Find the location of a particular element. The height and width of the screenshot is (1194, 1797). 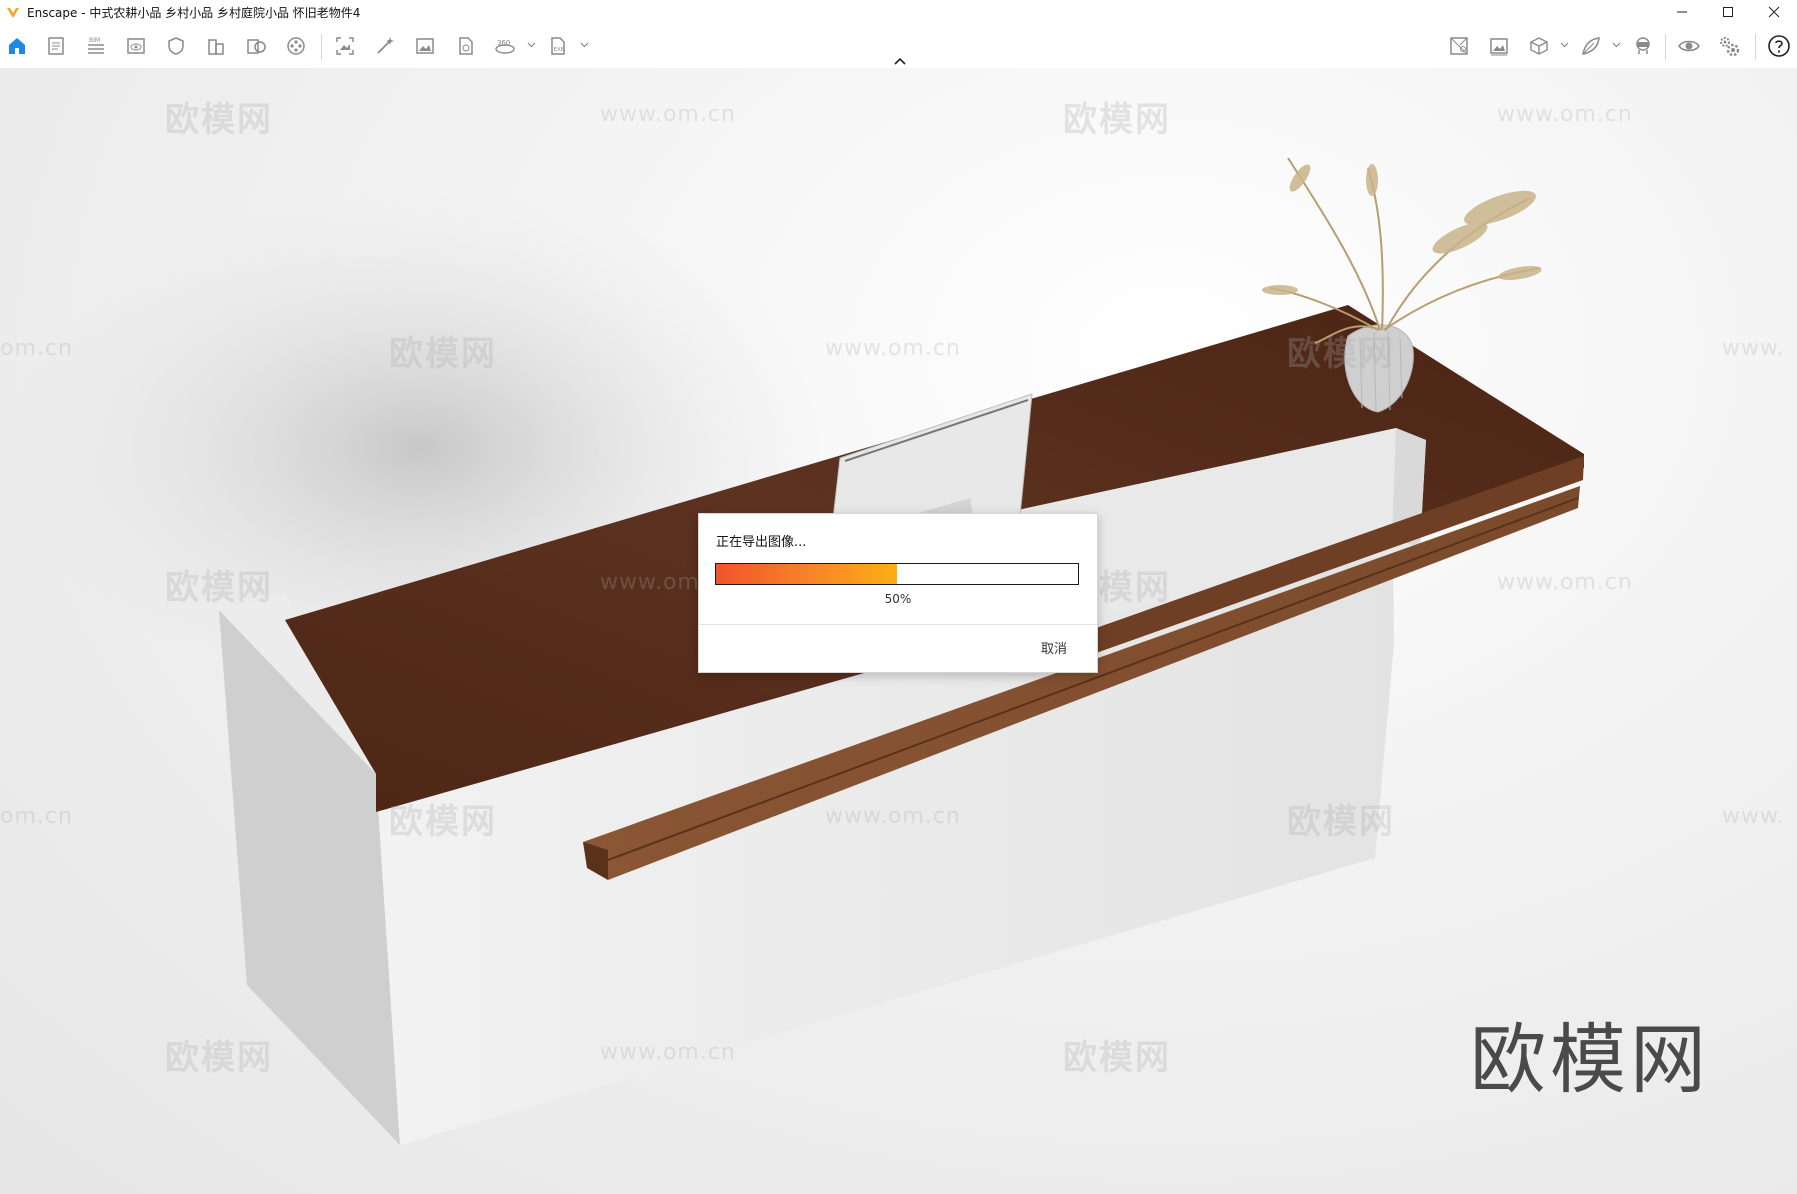

panorama-360-icon: 360 is located at coordinates (505, 46).